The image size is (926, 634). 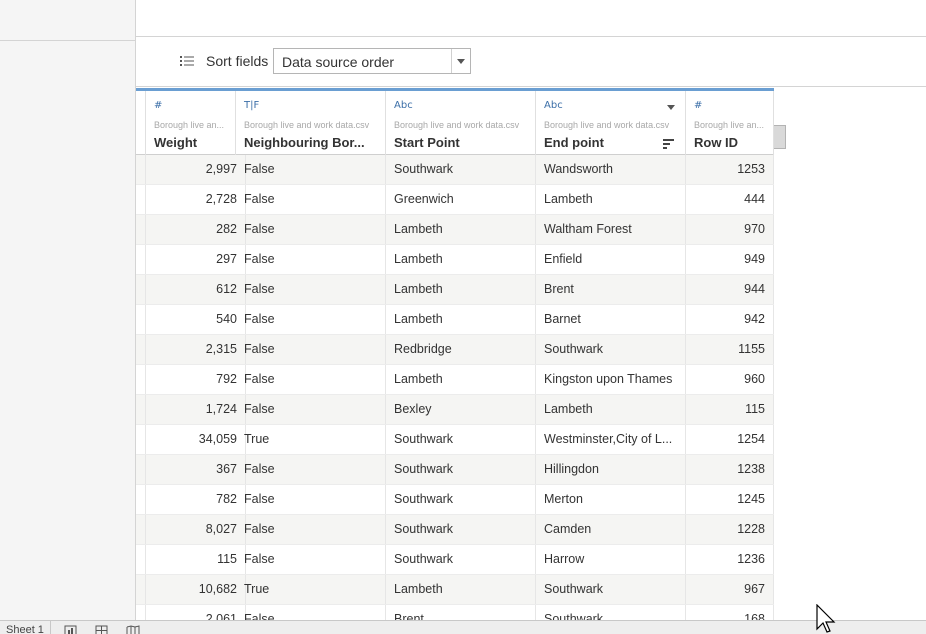 I want to click on sheet-tab: Sheet 1, so click(x=25, y=627).